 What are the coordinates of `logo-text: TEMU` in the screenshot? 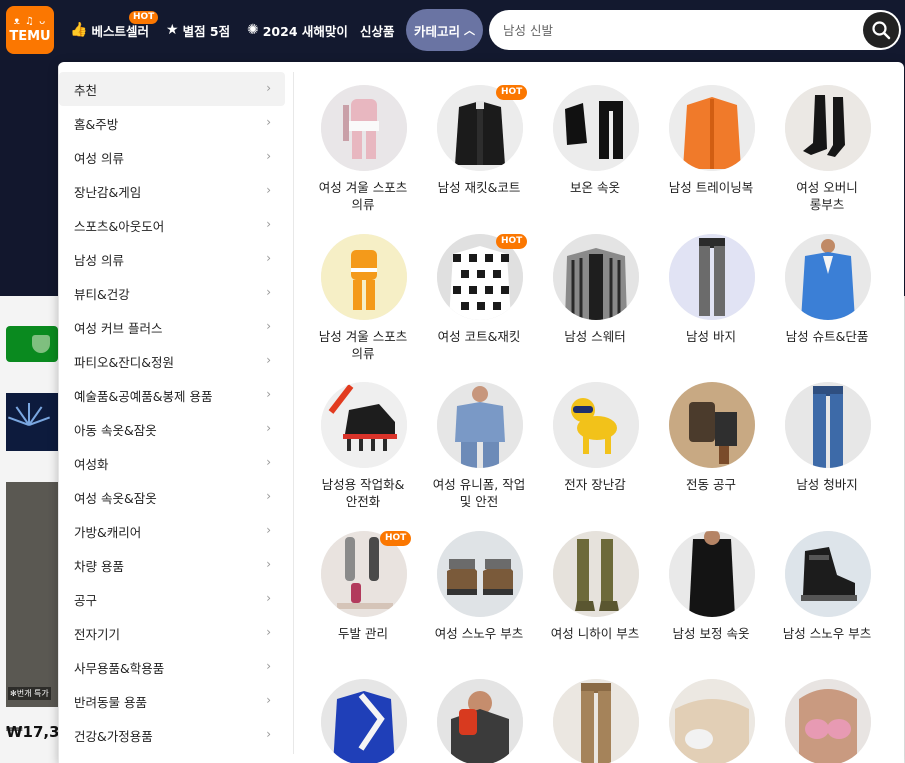 It's located at (30, 36).